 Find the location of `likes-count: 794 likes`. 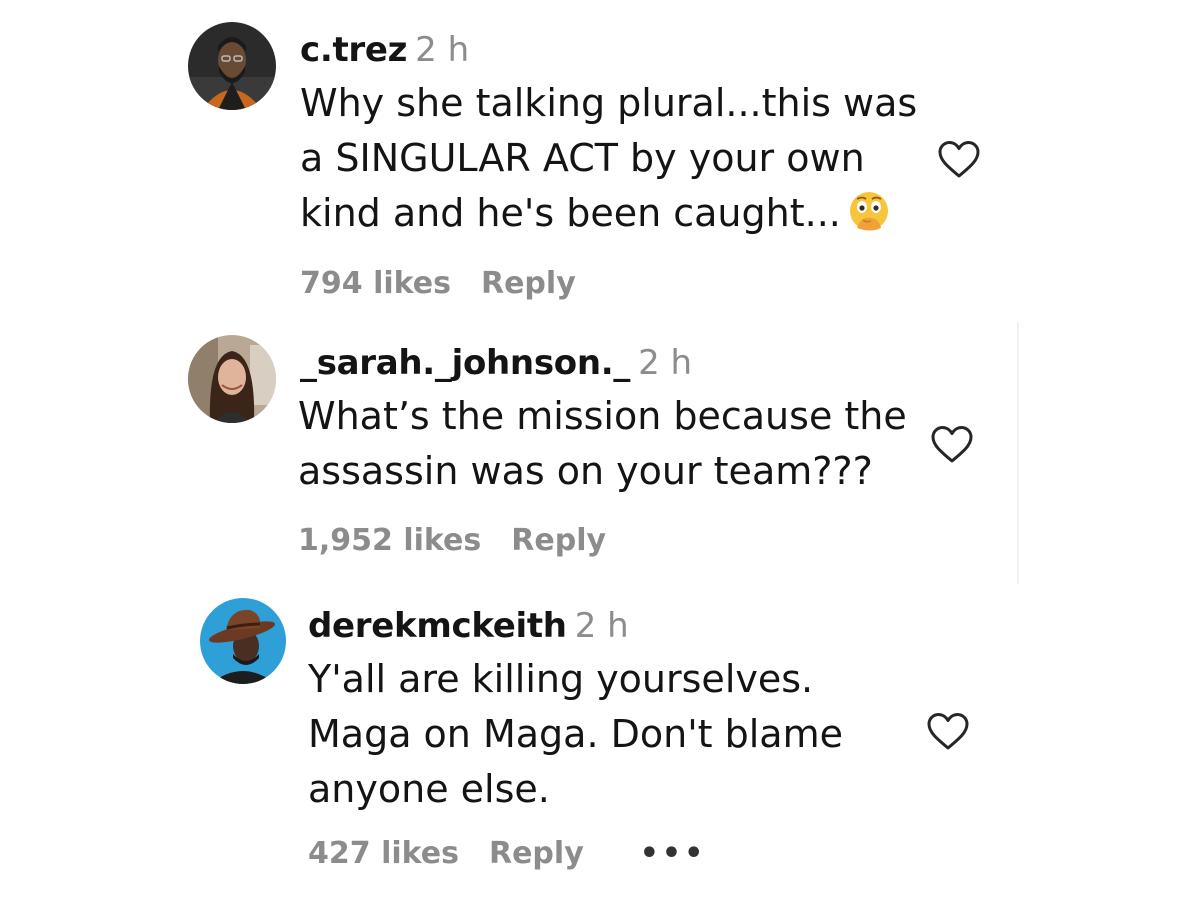

likes-count: 794 likes is located at coordinates (375, 283).